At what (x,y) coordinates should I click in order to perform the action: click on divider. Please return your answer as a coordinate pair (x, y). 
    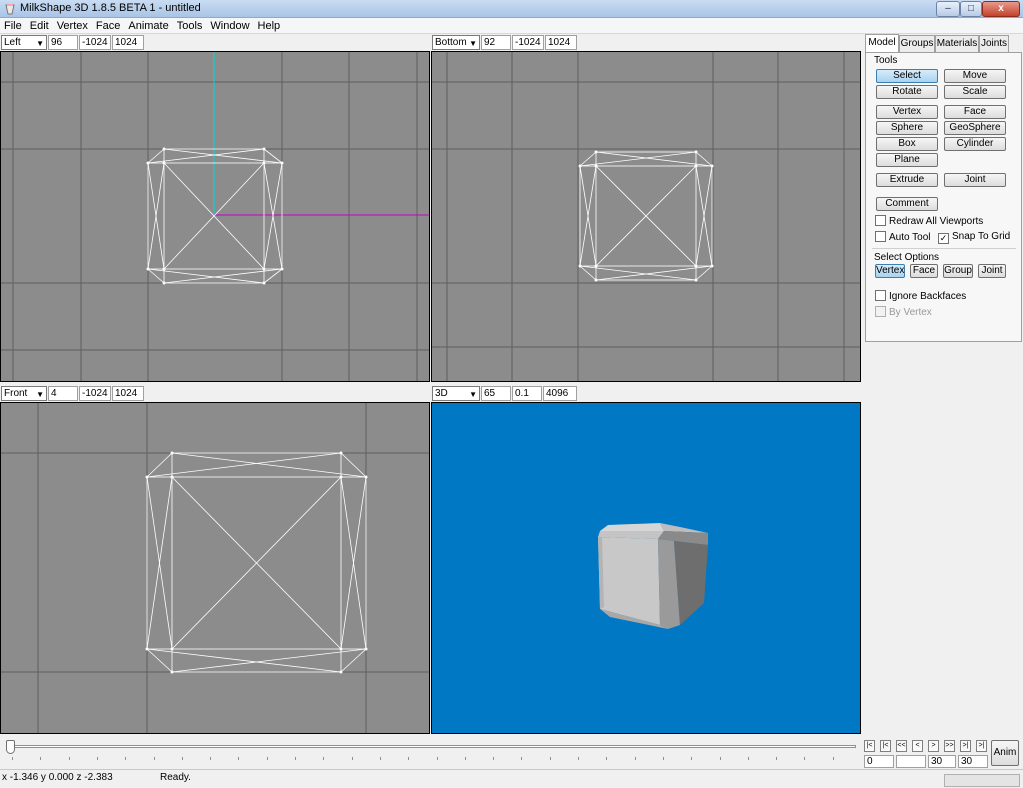
    Looking at the image, I should click on (944, 248).